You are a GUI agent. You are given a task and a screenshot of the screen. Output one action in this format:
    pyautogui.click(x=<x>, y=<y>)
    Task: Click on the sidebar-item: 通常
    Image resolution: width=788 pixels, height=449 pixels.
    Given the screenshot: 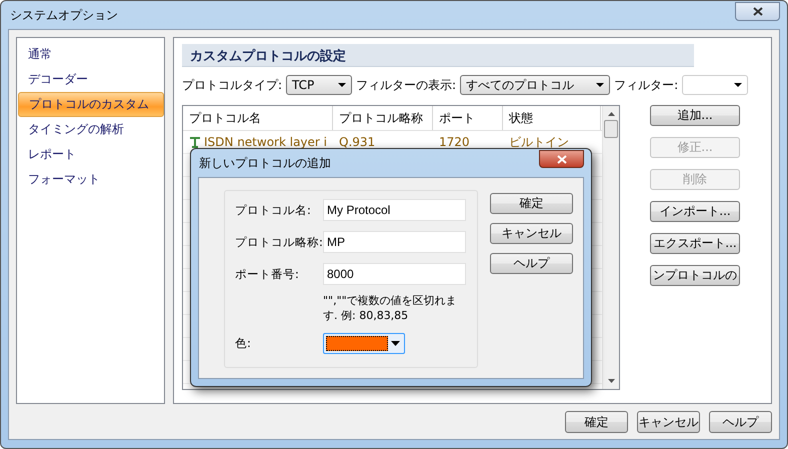 What is the action you would take?
    pyautogui.click(x=91, y=54)
    